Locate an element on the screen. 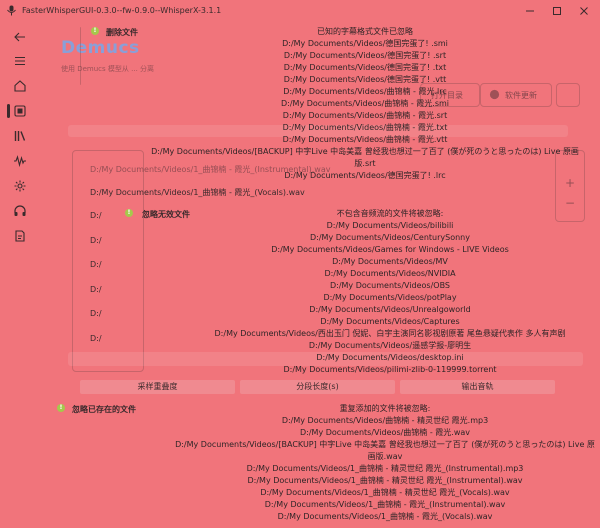 The height and width of the screenshot is (528, 600). menu-button is located at coordinates (20, 61).